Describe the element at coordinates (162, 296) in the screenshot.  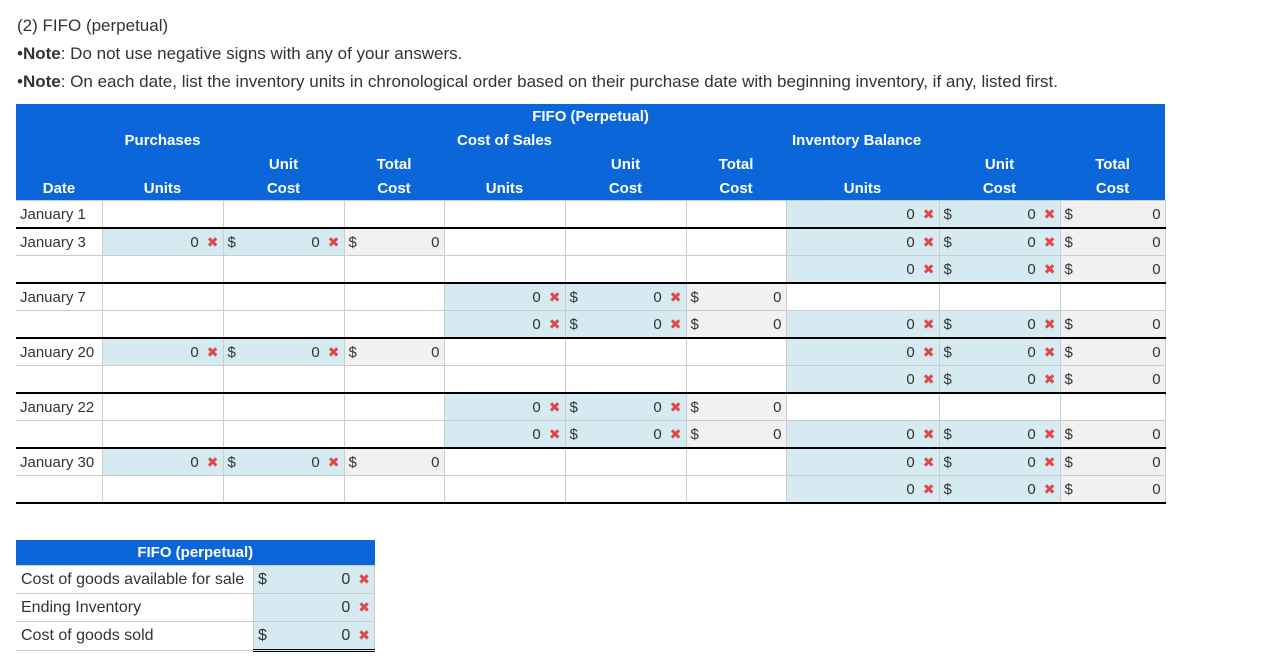
I see `purchase-units-cell` at that location.